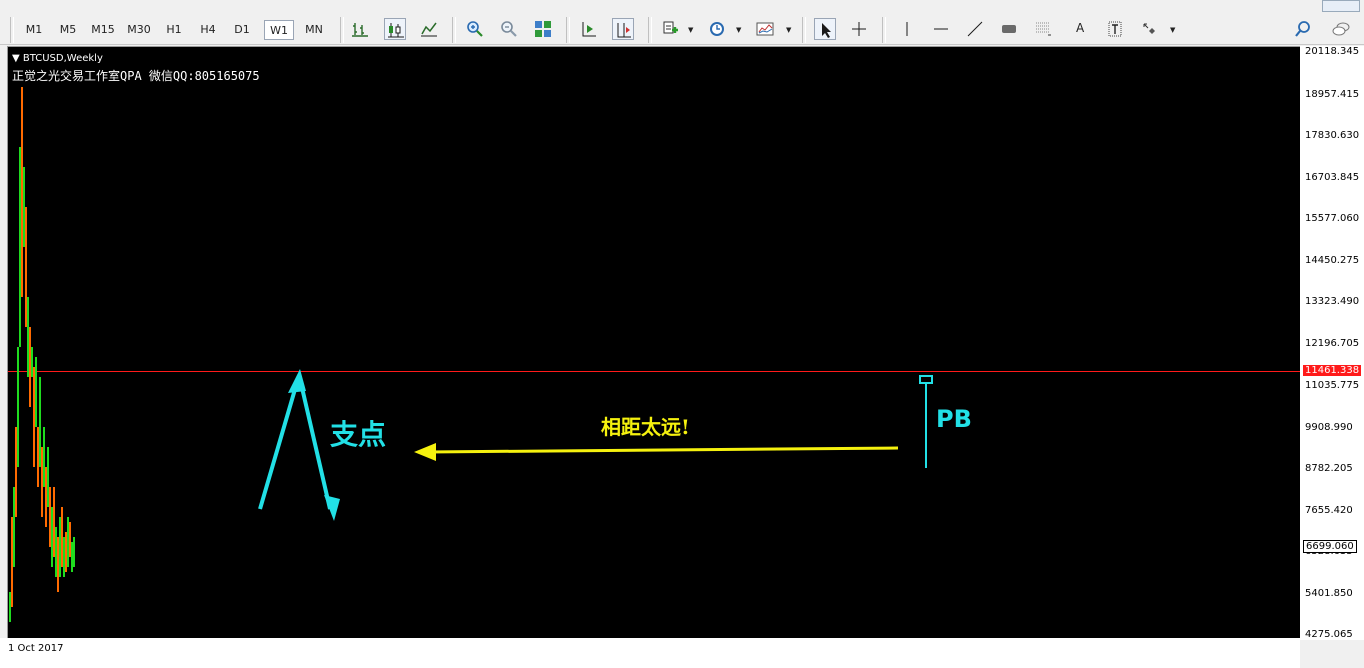 The width and height of the screenshot is (1364, 668). I want to click on symbol-label: ▼ BTCUSD,Weekly, so click(57, 58).